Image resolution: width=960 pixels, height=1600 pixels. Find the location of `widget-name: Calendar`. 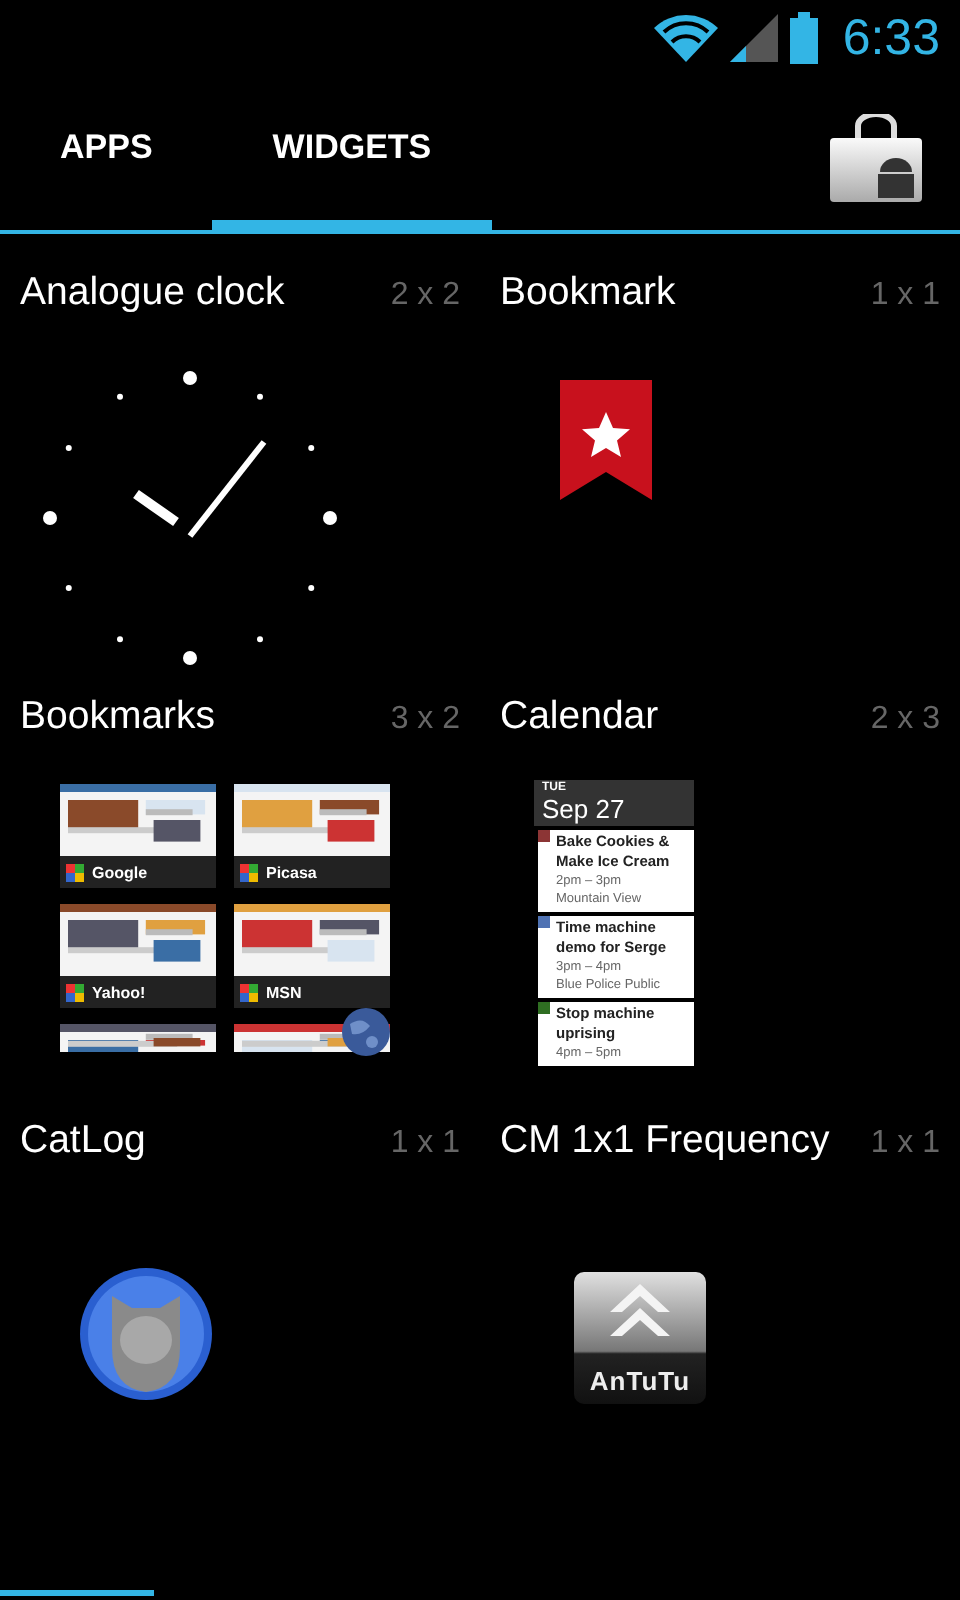

widget-name: Calendar is located at coordinates (579, 717).